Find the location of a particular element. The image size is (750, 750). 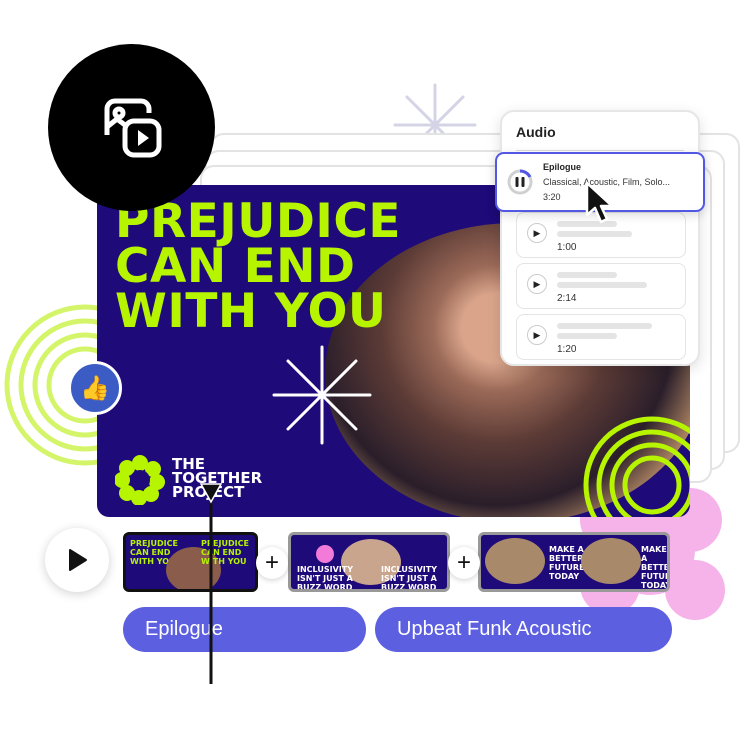

pause-icon is located at coordinates (520, 182).